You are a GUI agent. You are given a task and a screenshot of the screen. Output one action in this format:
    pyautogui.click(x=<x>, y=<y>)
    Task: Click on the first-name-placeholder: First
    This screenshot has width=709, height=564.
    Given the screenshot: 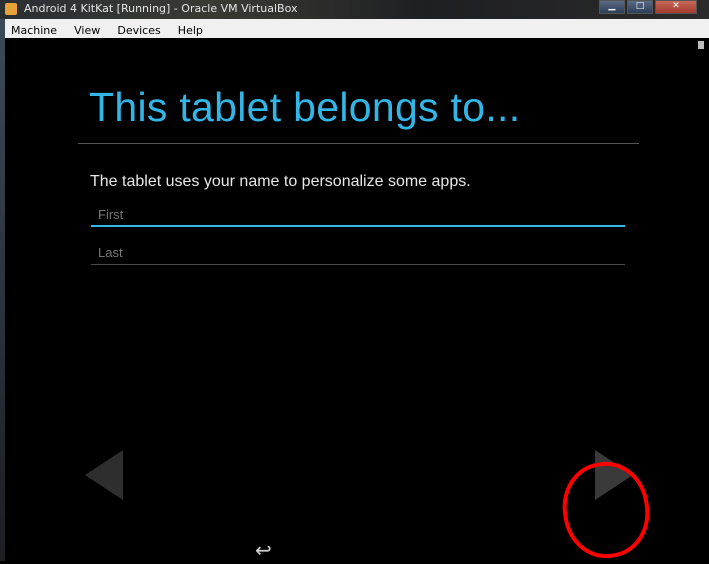 What is the action you would take?
    pyautogui.click(x=111, y=214)
    